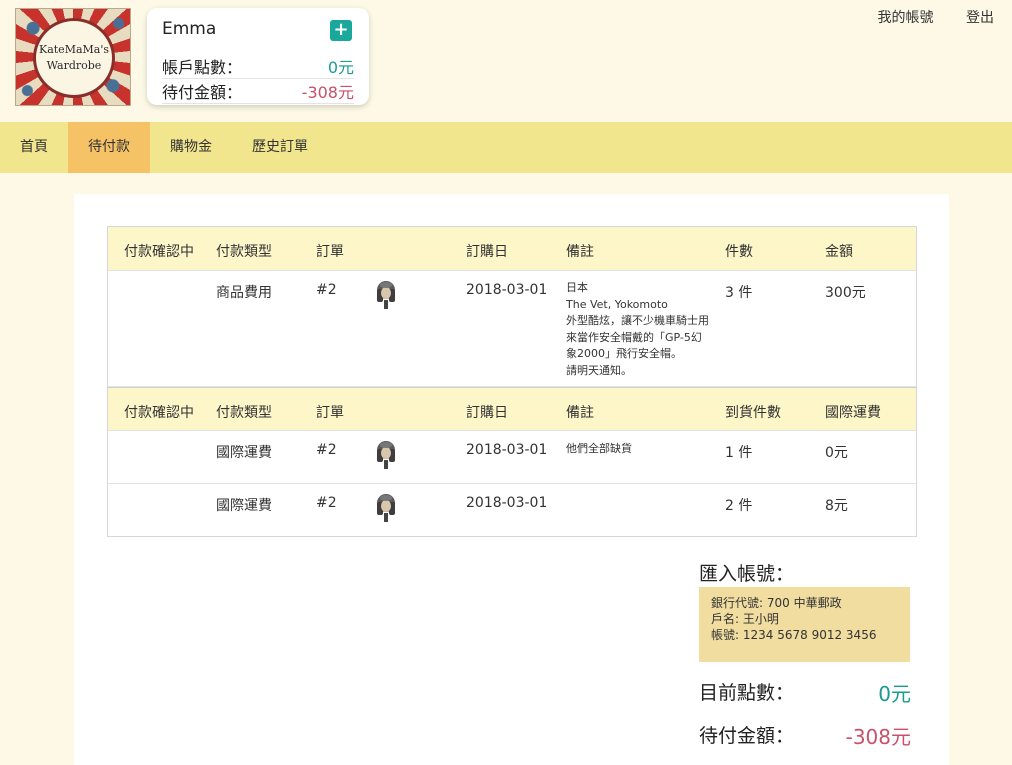 Image resolution: width=1012 pixels, height=765 pixels. I want to click on logo-badge: KateMaMa's Wardrobe, so click(74, 58).